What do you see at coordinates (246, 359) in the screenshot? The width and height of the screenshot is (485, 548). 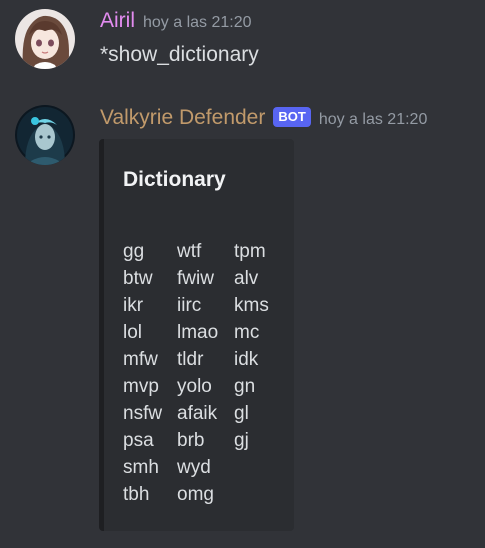 I see `dictionary-word: idk` at bounding box center [246, 359].